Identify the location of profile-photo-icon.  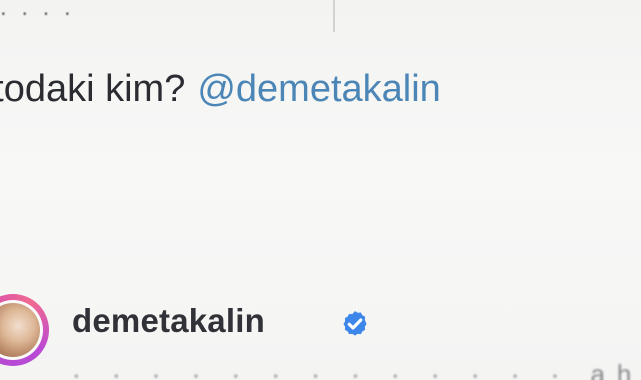
(24, 330).